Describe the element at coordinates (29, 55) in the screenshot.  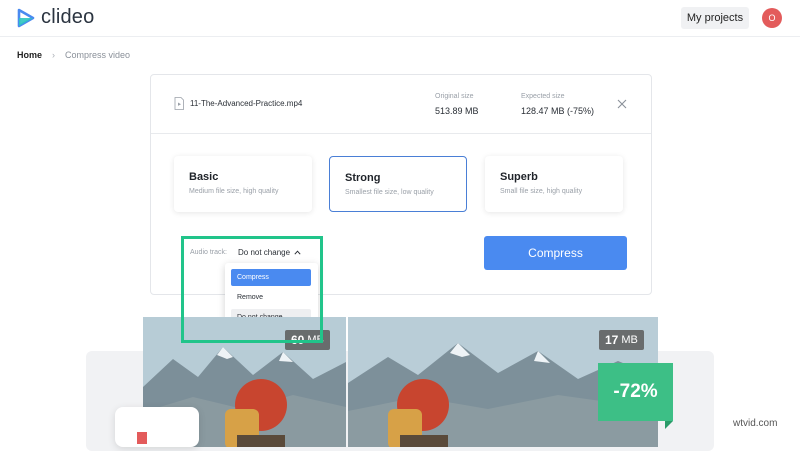
I see `breadcrumb-home: Home` at that location.